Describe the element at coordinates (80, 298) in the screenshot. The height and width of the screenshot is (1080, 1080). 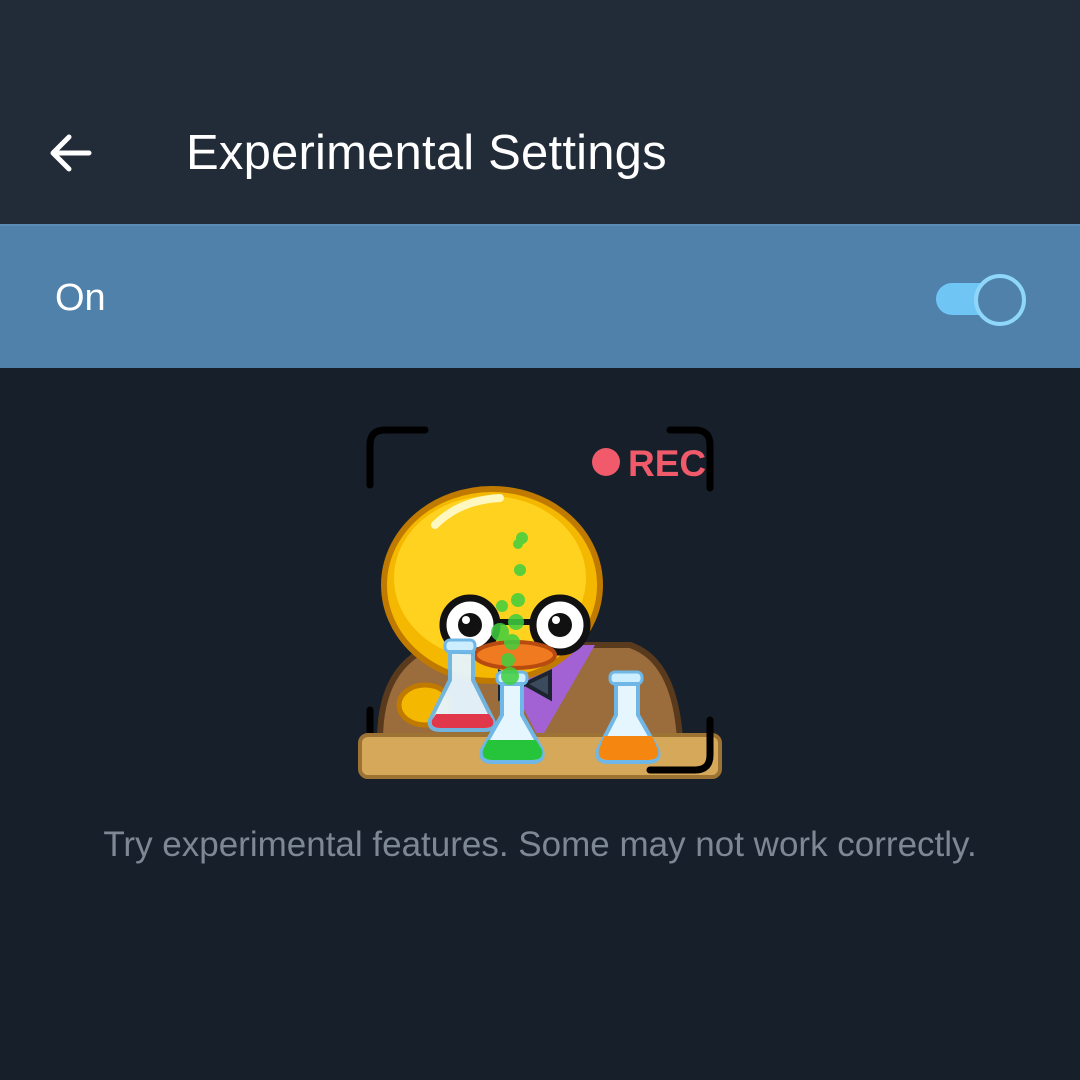
I see `toggle-label: On` at that location.